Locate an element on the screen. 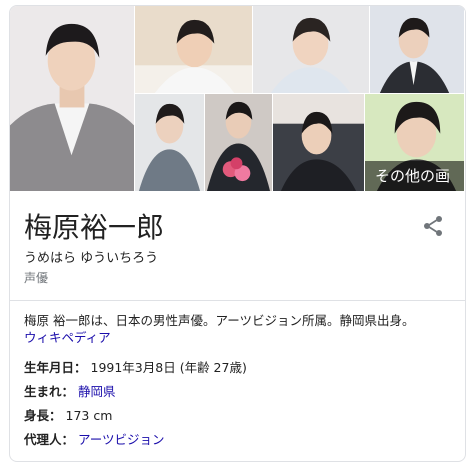 Image resolution: width=473 pixels, height=464 pixels. fact-row-birthdate: 生年月日： 1991年3月8日 (年齢 27歳) is located at coordinates (239, 368).